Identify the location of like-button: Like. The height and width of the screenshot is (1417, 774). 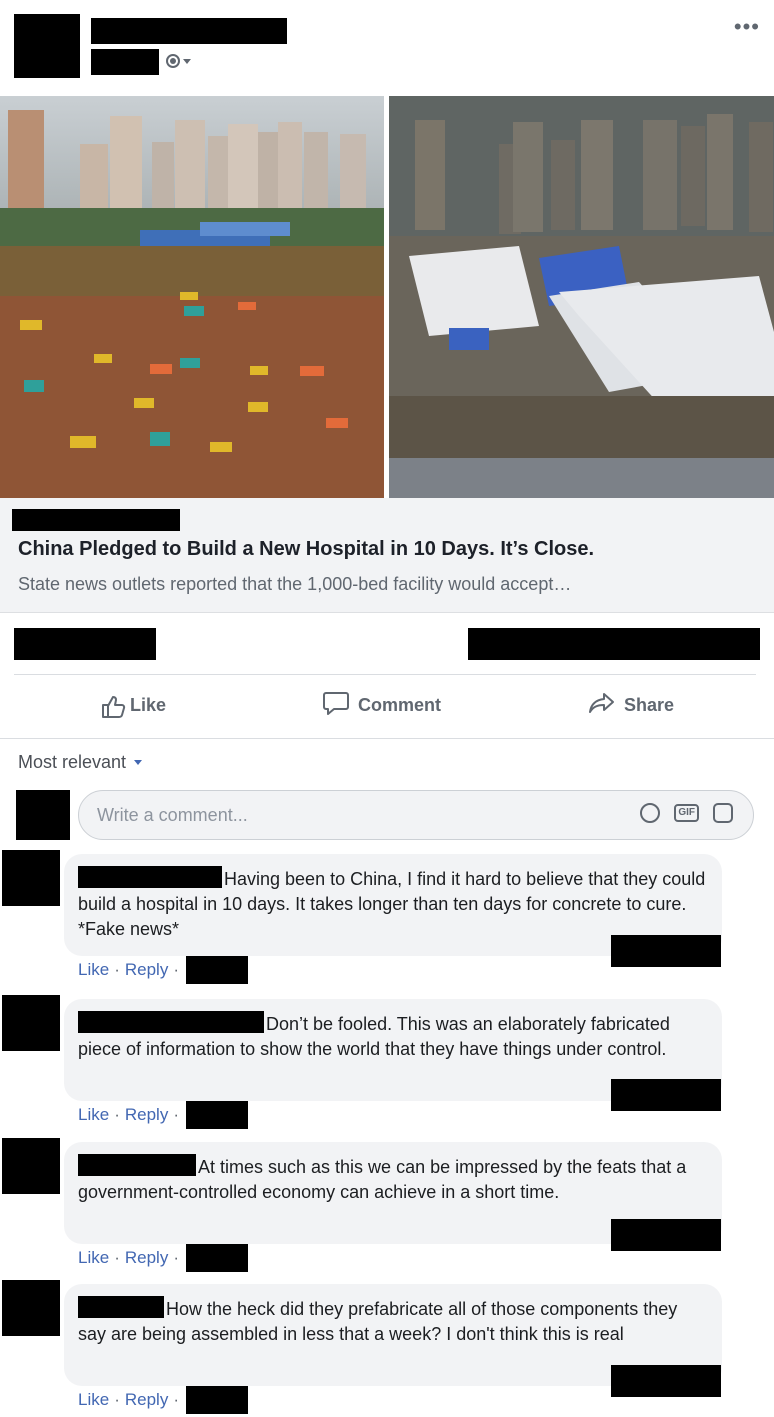
(133, 705).